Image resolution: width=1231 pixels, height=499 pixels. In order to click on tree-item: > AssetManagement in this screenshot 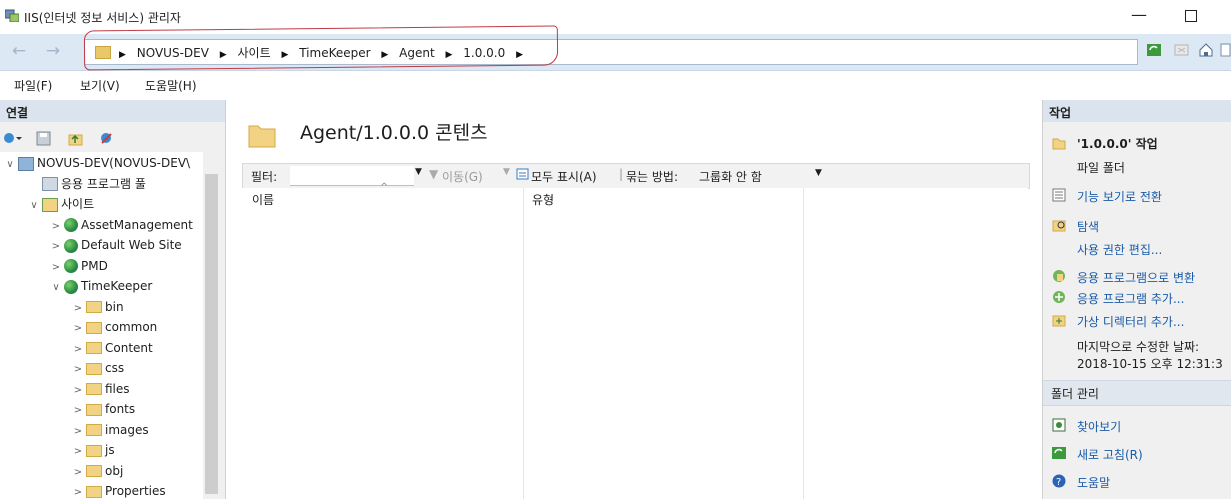, I will do `click(121, 225)`.